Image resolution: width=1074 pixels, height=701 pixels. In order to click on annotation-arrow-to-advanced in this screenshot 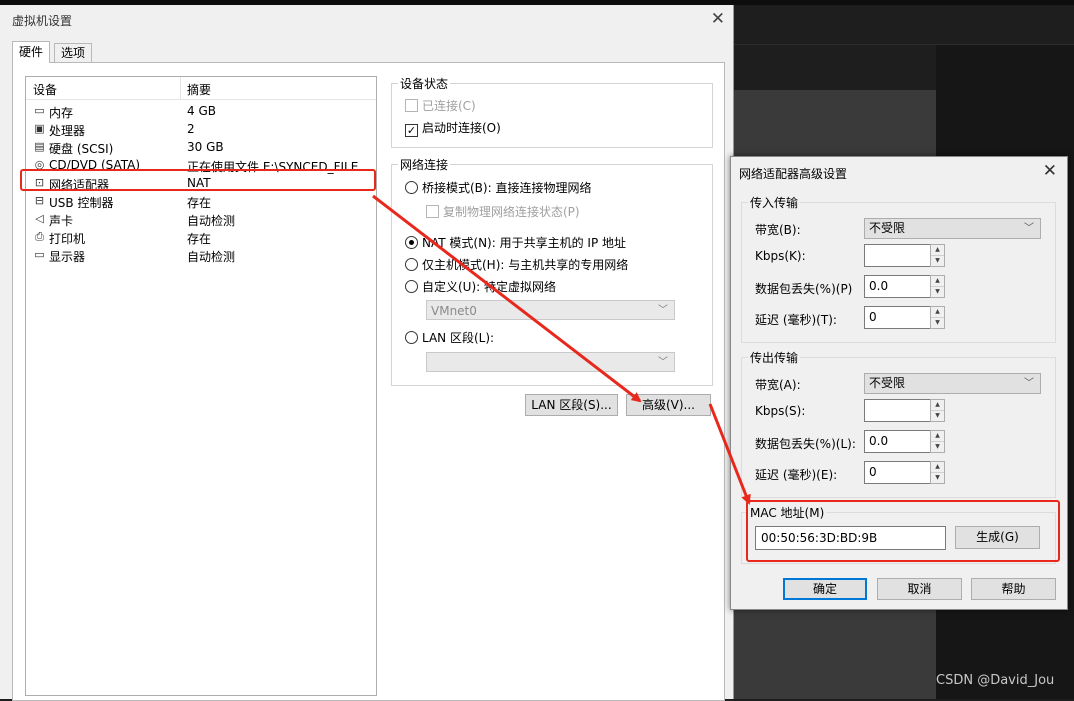, I will do `click(507, 298)`.